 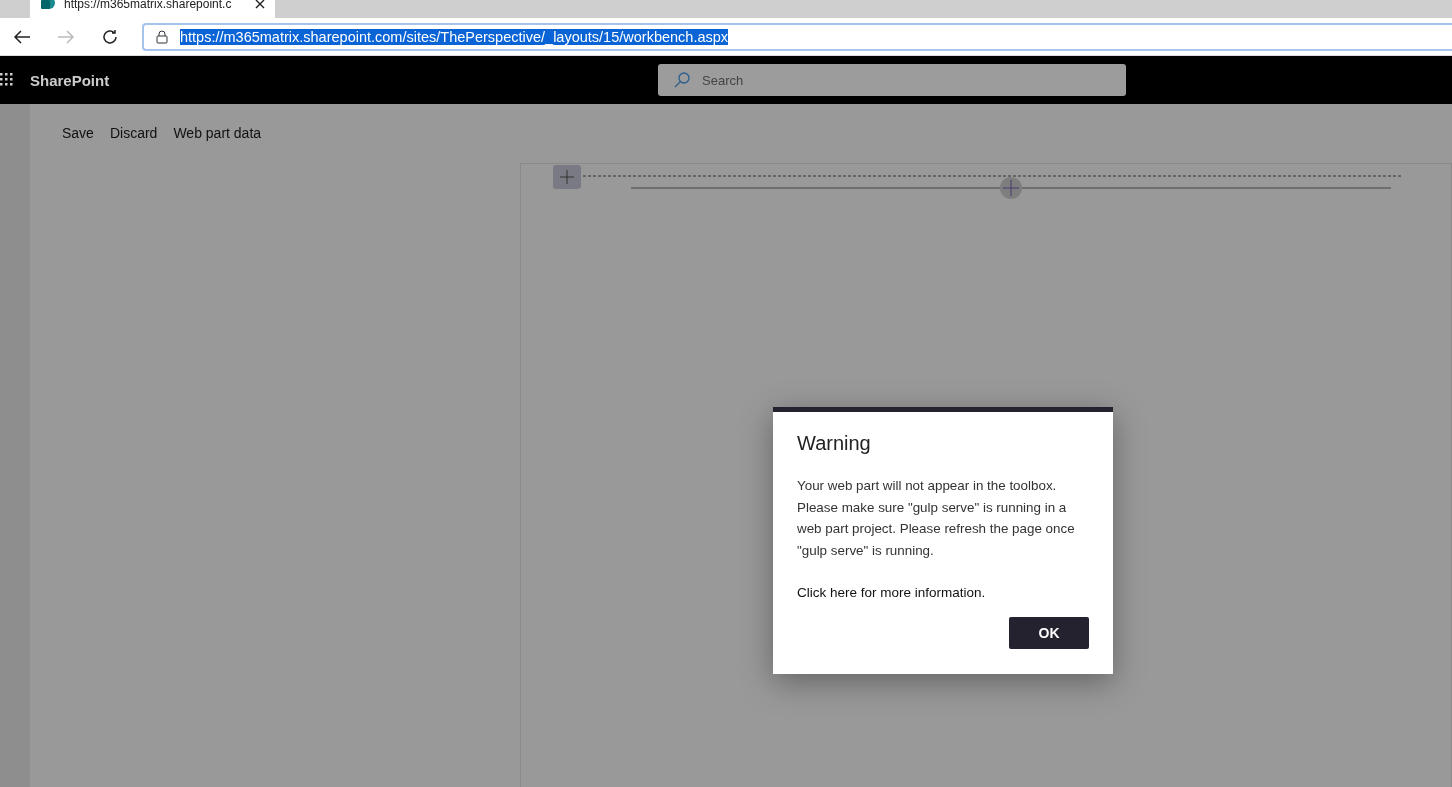 I want to click on tab-title: https://m365matrix.sharepoint.c, so click(x=148, y=5).